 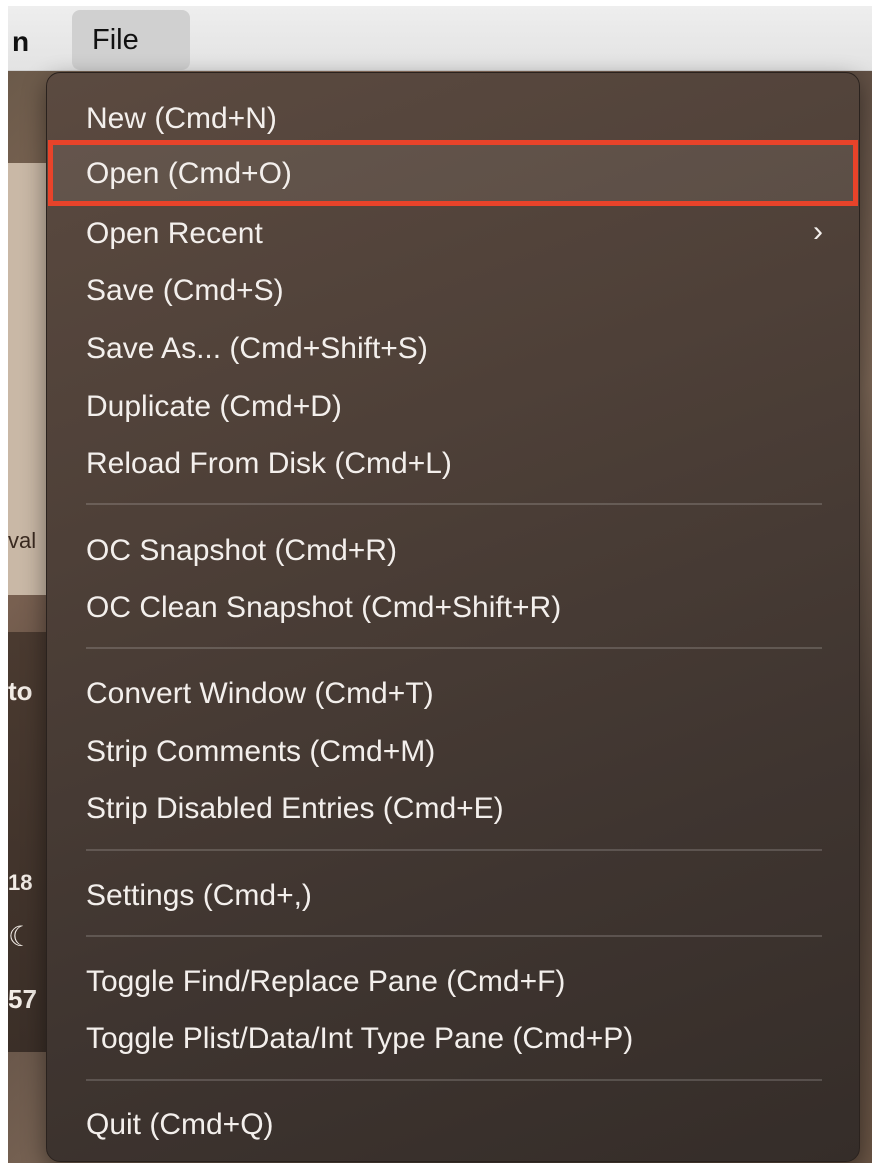 What do you see at coordinates (22, 999) in the screenshot?
I see `background-text-fragment: 57` at bounding box center [22, 999].